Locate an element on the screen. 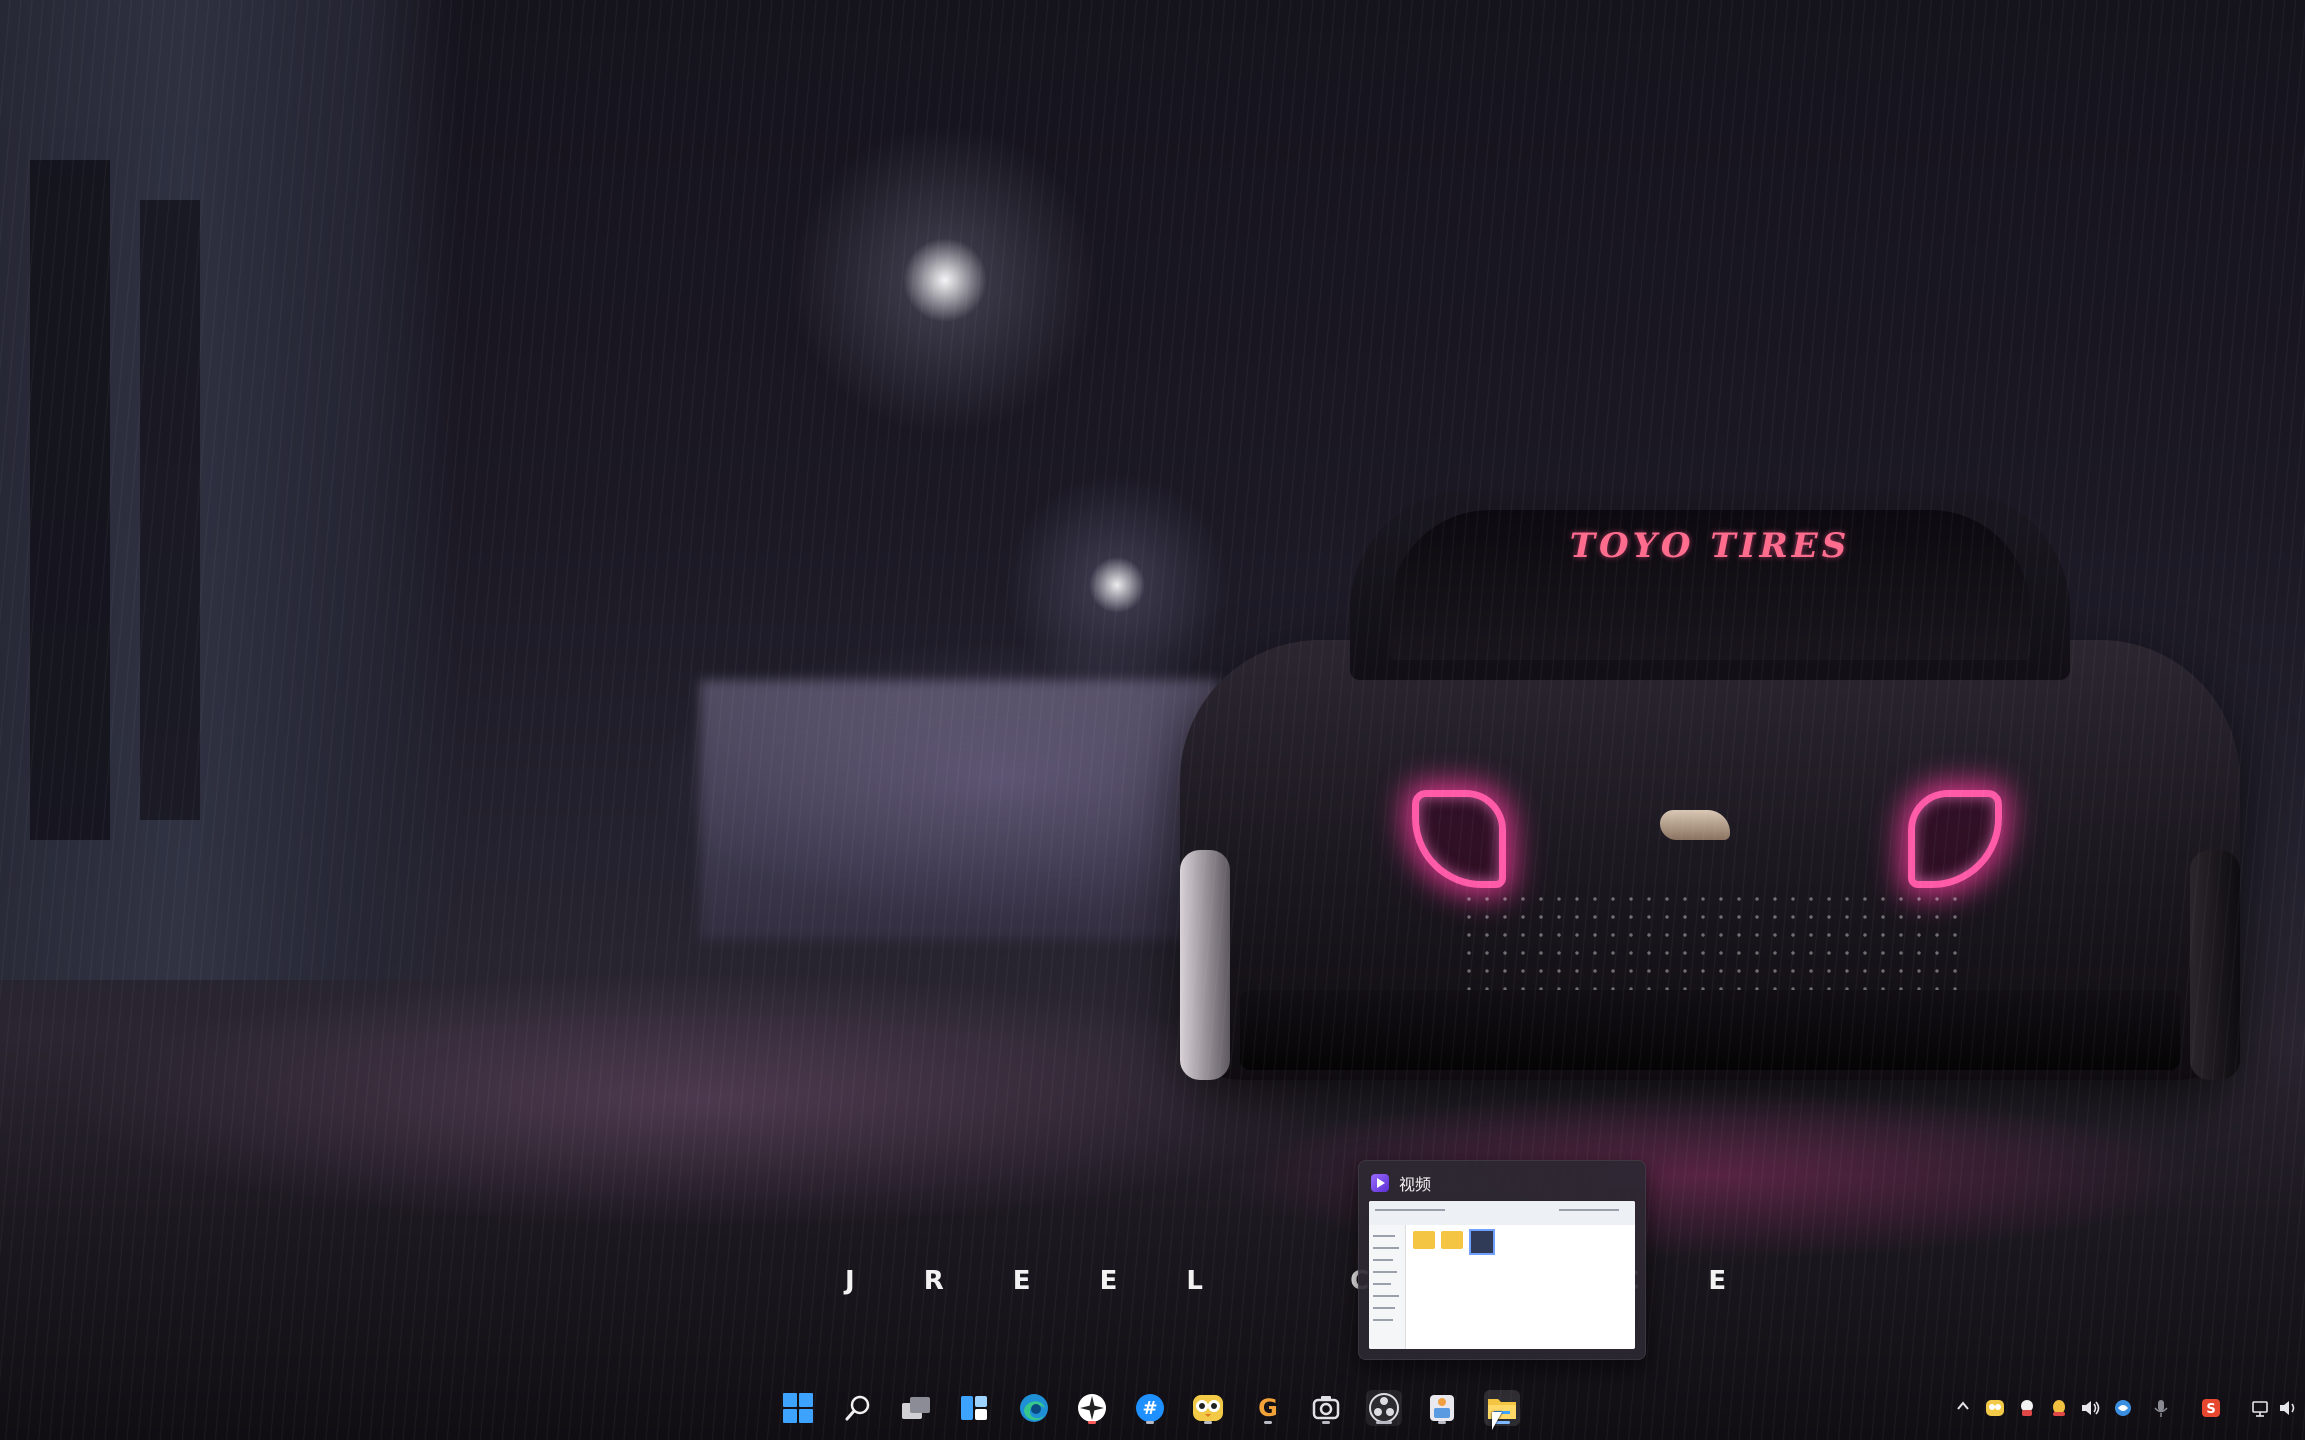  car-bumper is located at coordinates (1710, 1030).